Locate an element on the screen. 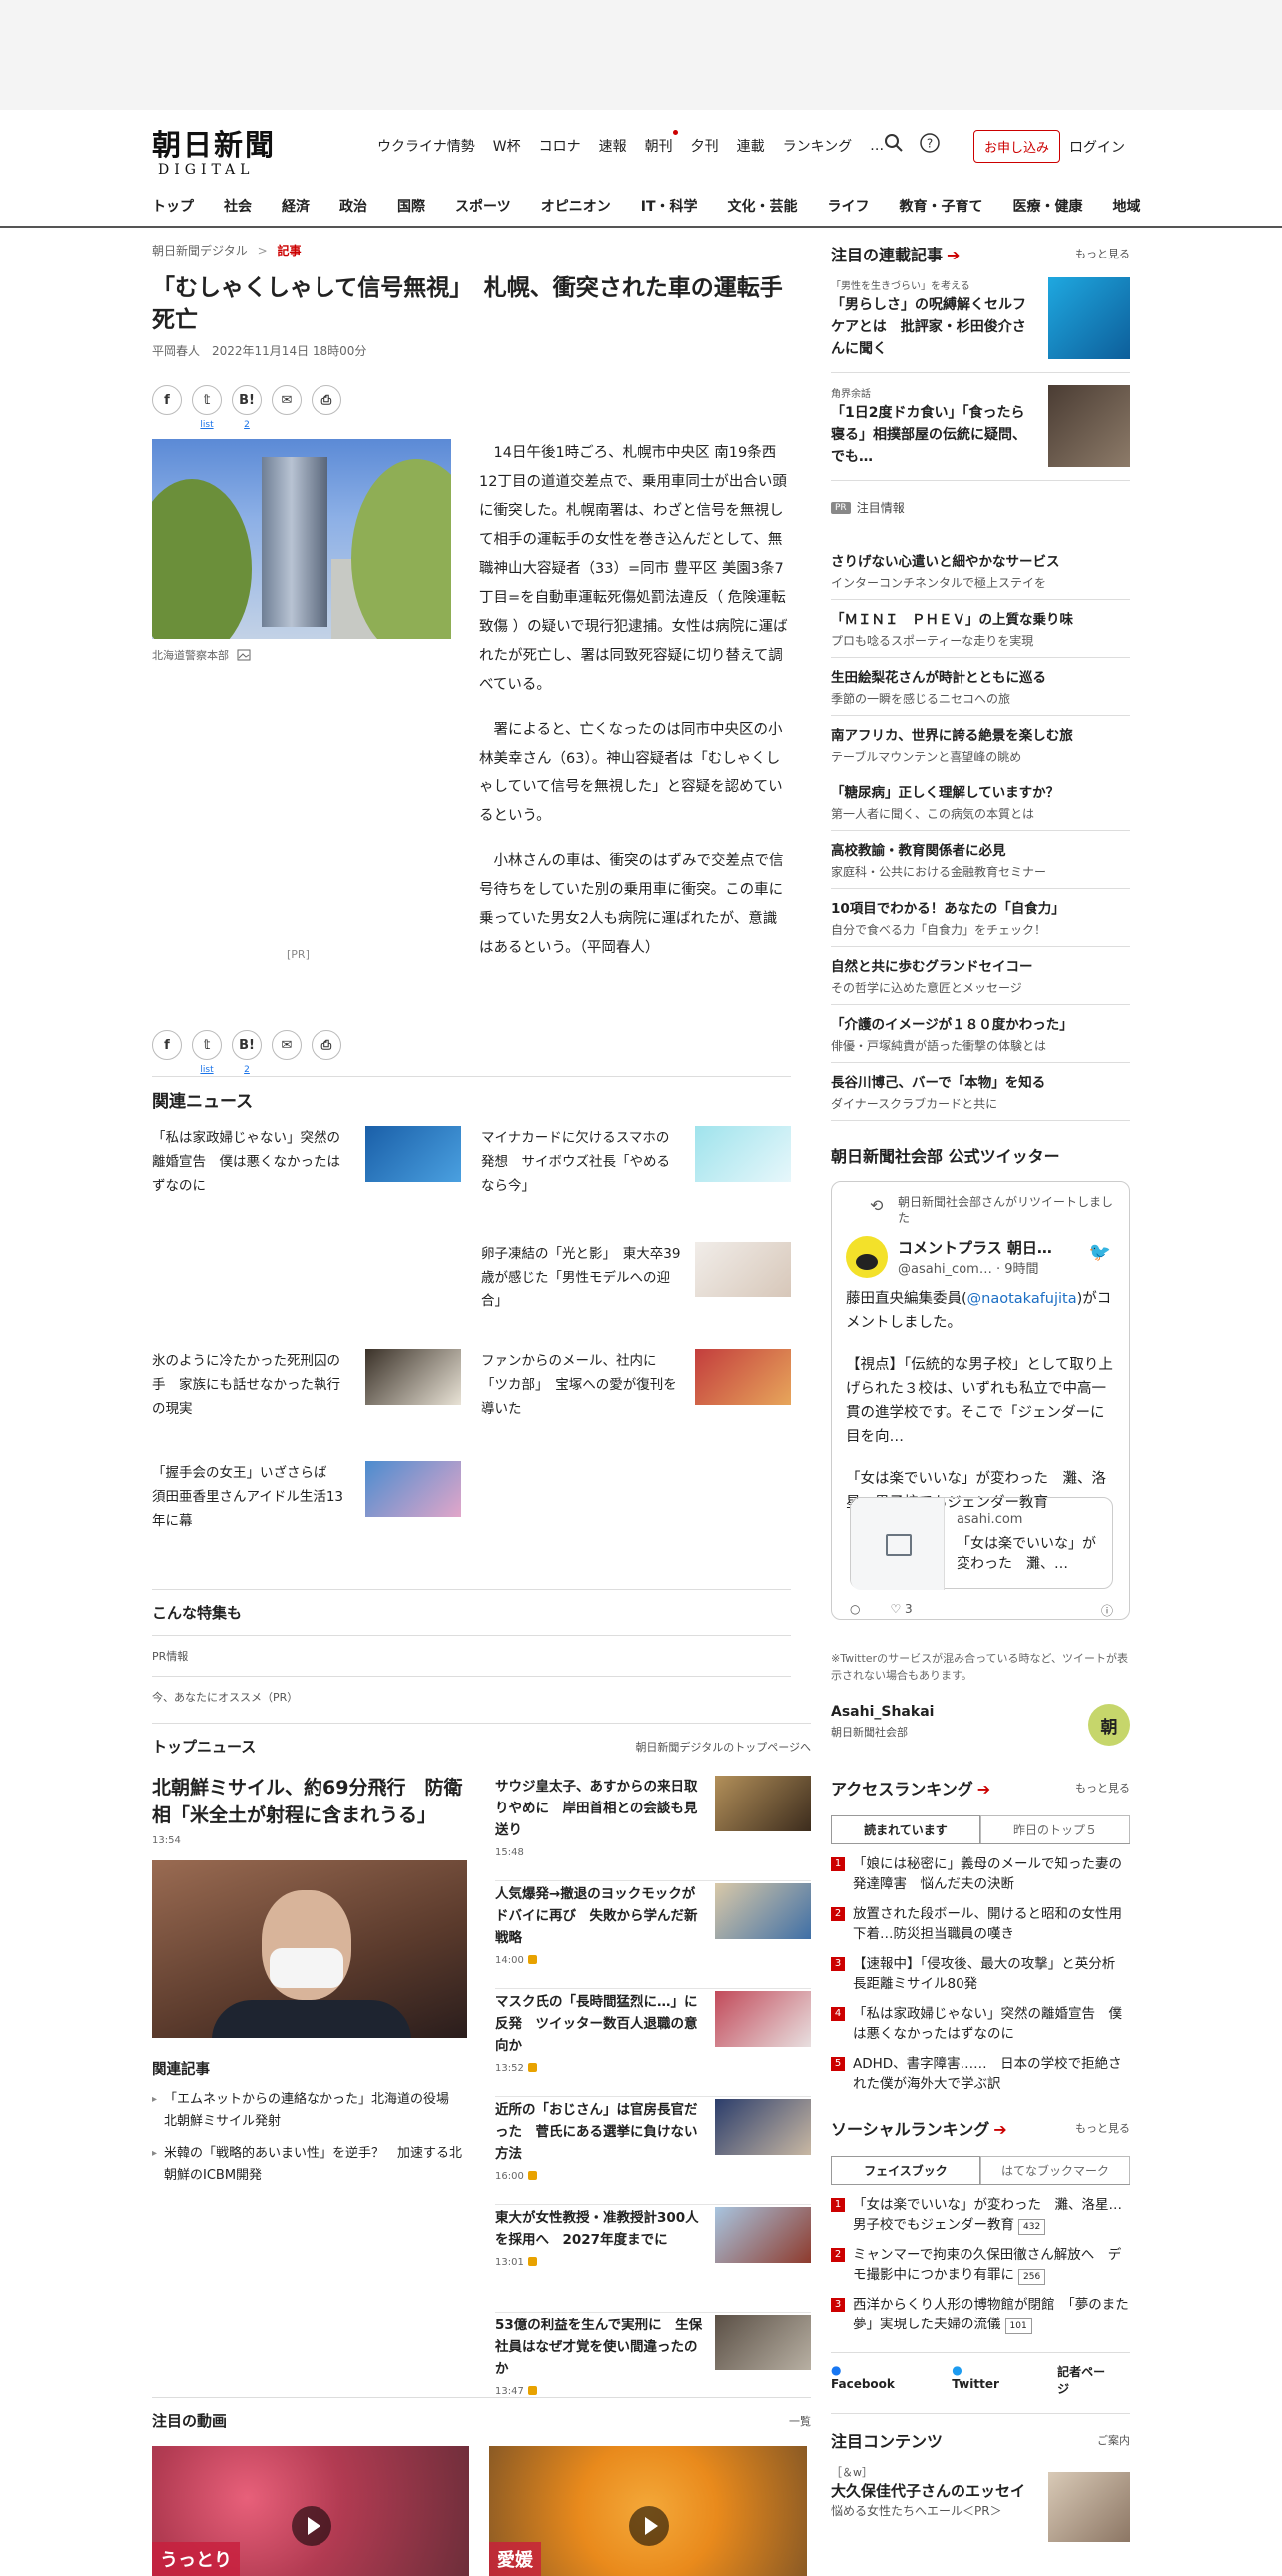  info-icon: ⓘ is located at coordinates (1107, 1611).